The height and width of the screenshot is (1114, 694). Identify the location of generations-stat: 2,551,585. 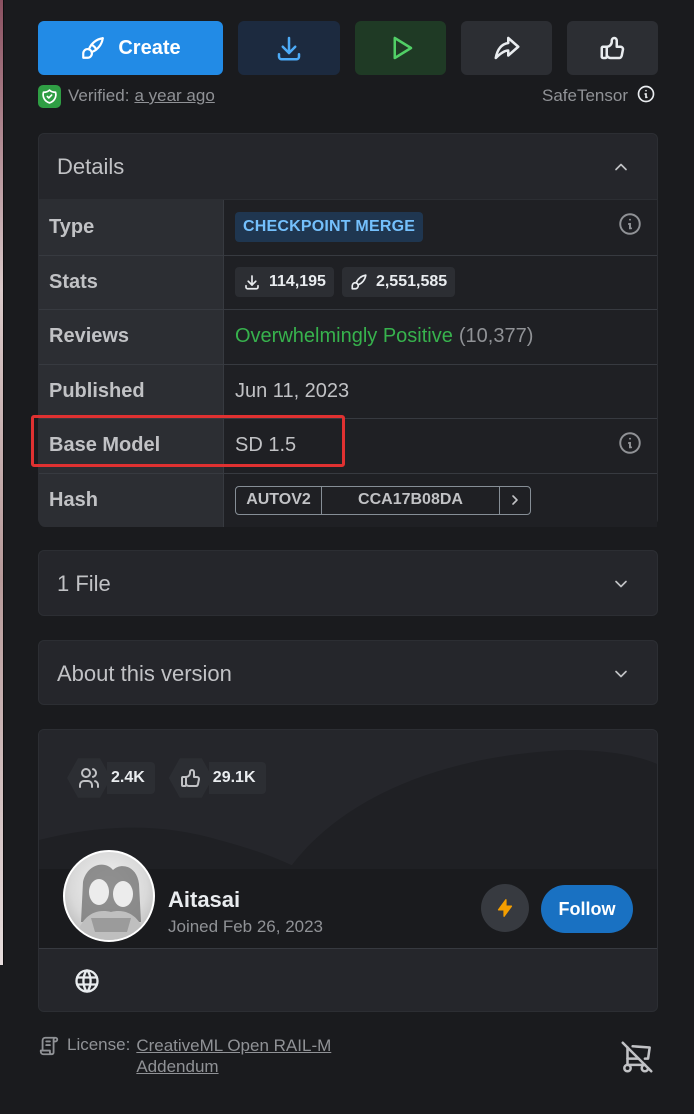
(398, 282).